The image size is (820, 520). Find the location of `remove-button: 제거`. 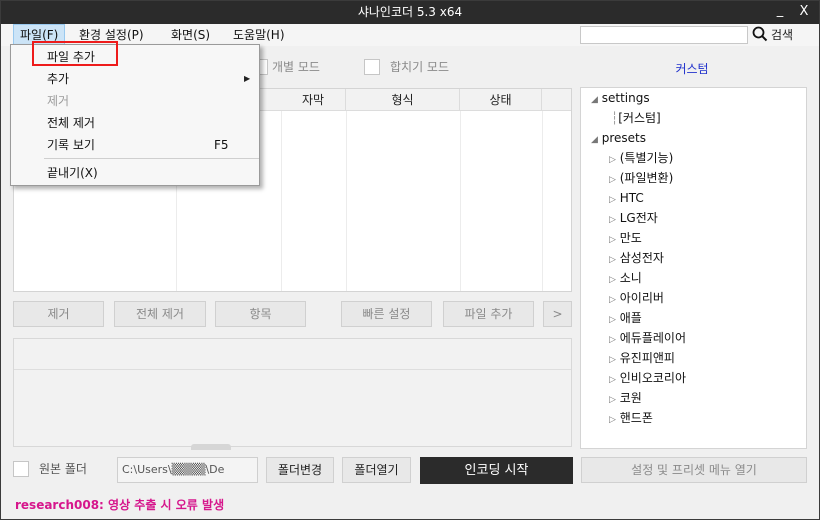

remove-button: 제거 is located at coordinates (58, 314).